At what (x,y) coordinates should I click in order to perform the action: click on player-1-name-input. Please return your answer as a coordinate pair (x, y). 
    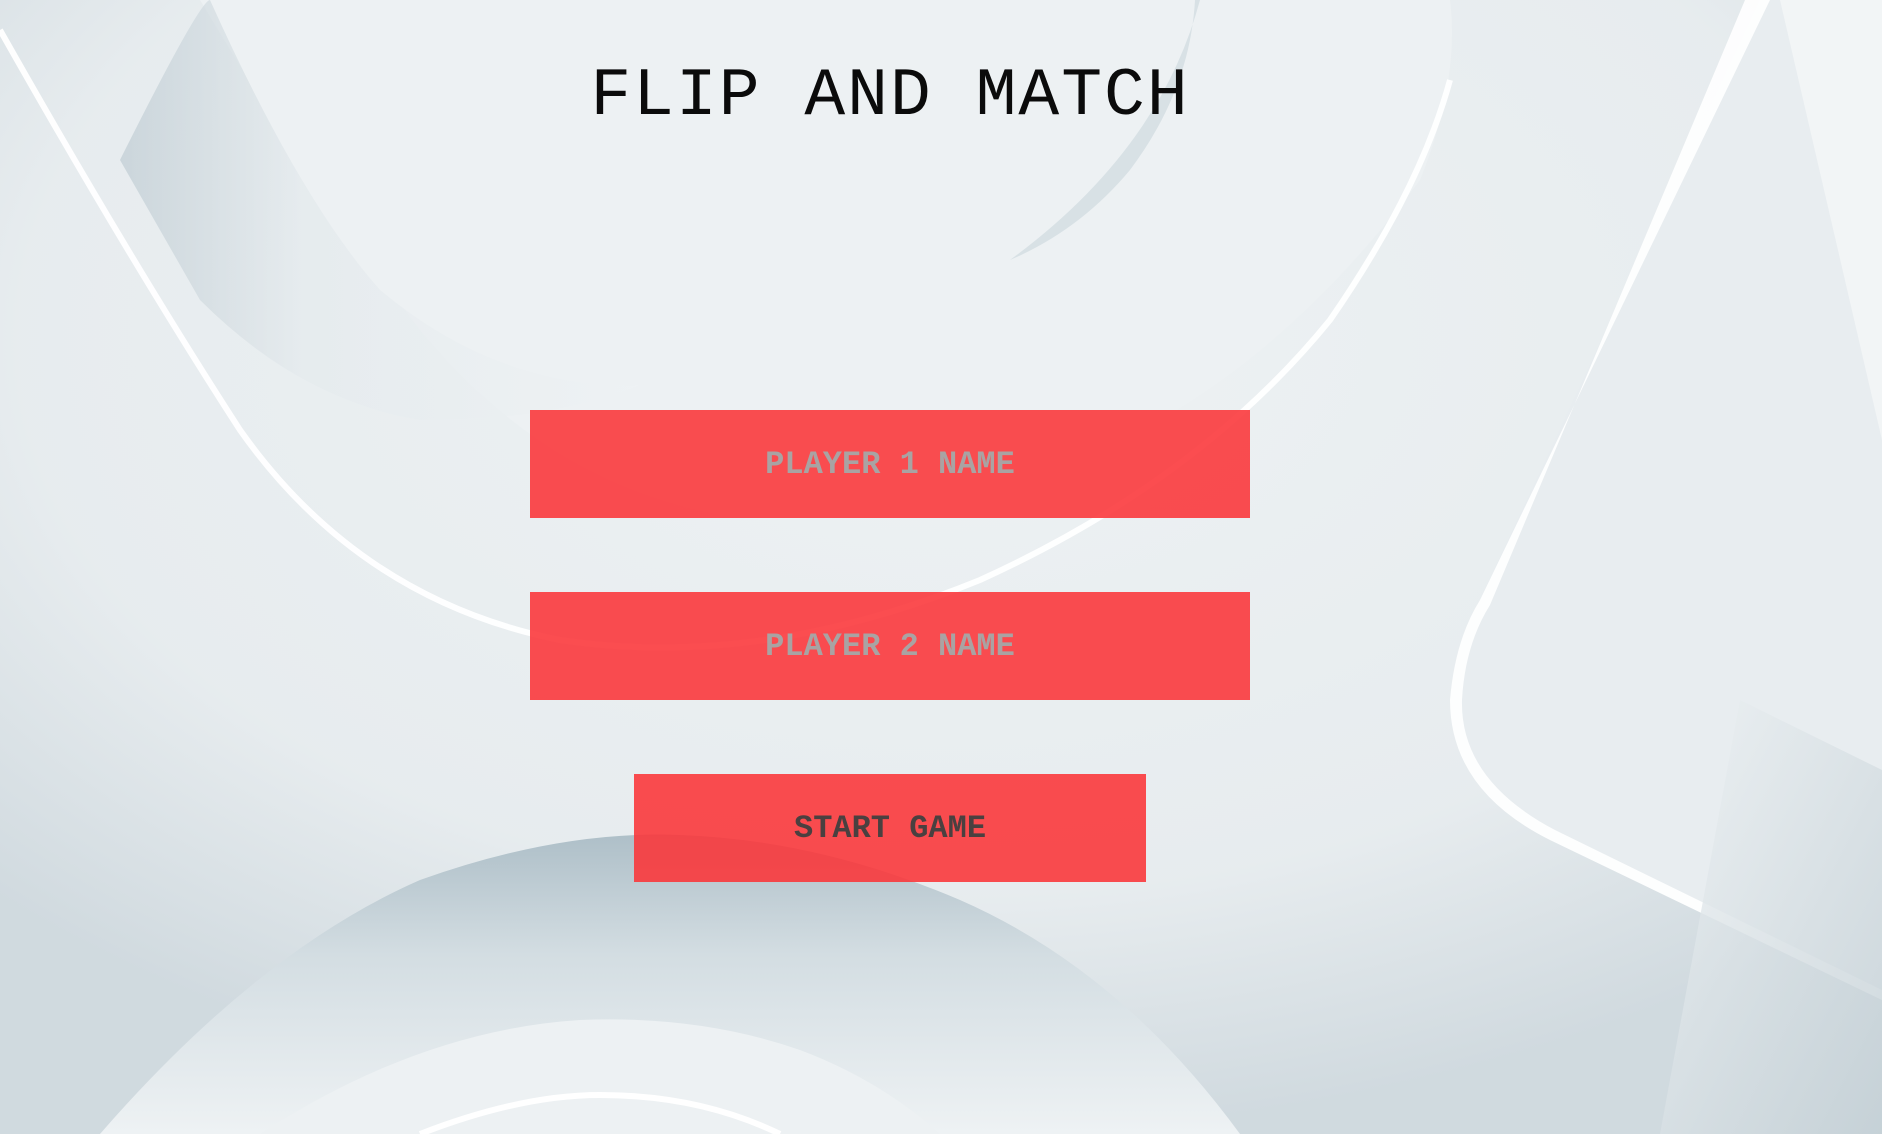
    Looking at the image, I should click on (890, 464).